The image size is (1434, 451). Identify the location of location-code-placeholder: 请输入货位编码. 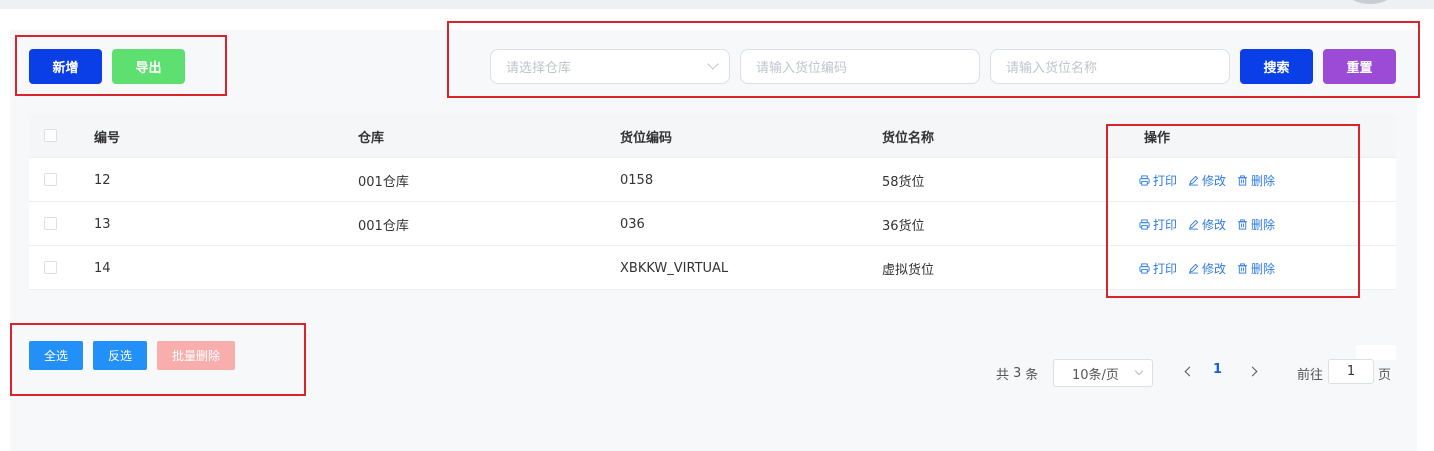
(802, 68).